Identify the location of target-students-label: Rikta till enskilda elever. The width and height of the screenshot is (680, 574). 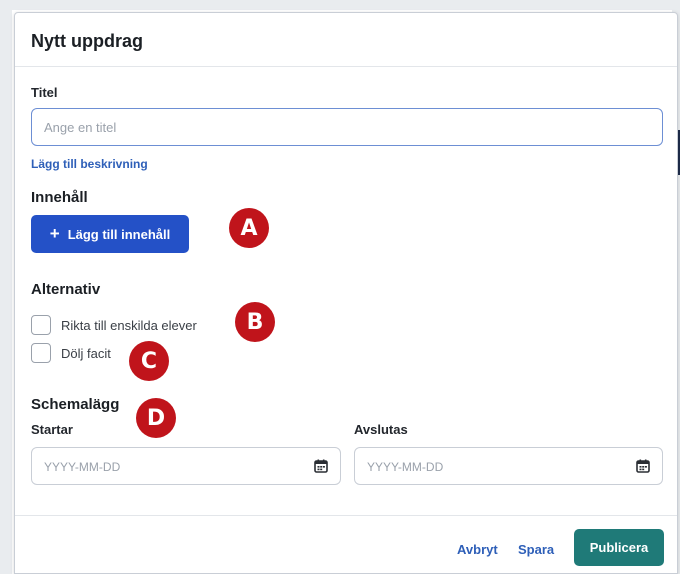
(129, 325).